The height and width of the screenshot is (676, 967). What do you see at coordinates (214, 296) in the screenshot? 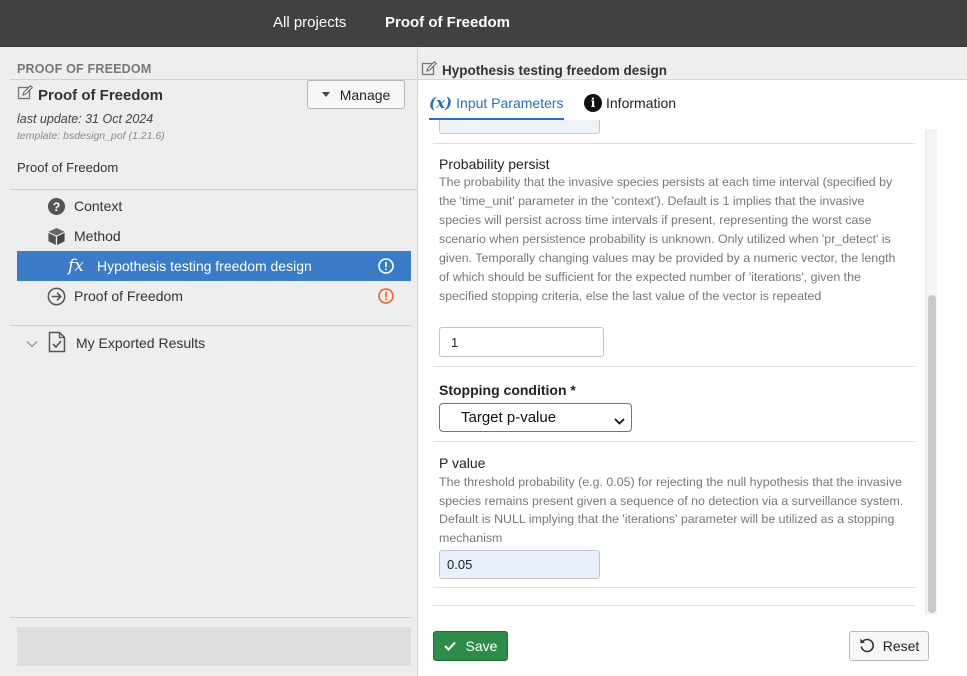
I see `sidebar-item-proof-of-freedom: Proof of Freedom` at bounding box center [214, 296].